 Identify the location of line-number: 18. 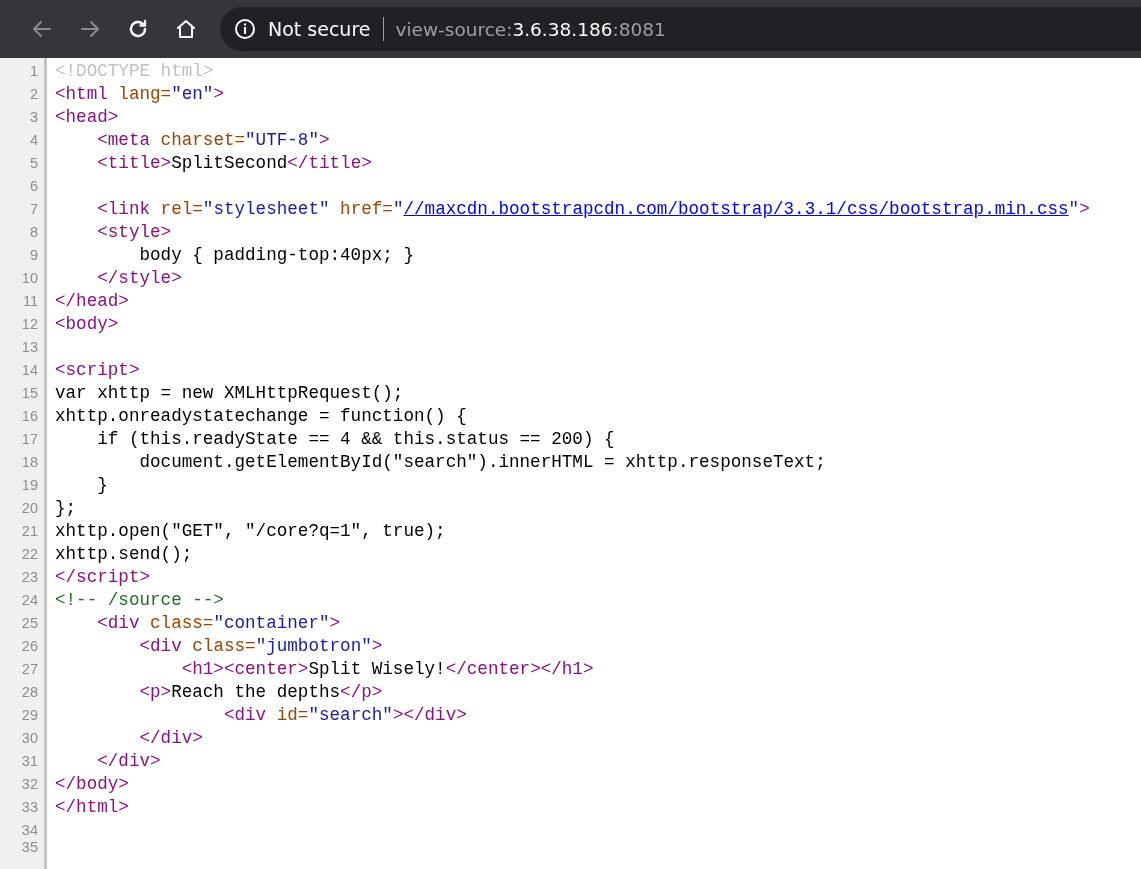
(29, 462).